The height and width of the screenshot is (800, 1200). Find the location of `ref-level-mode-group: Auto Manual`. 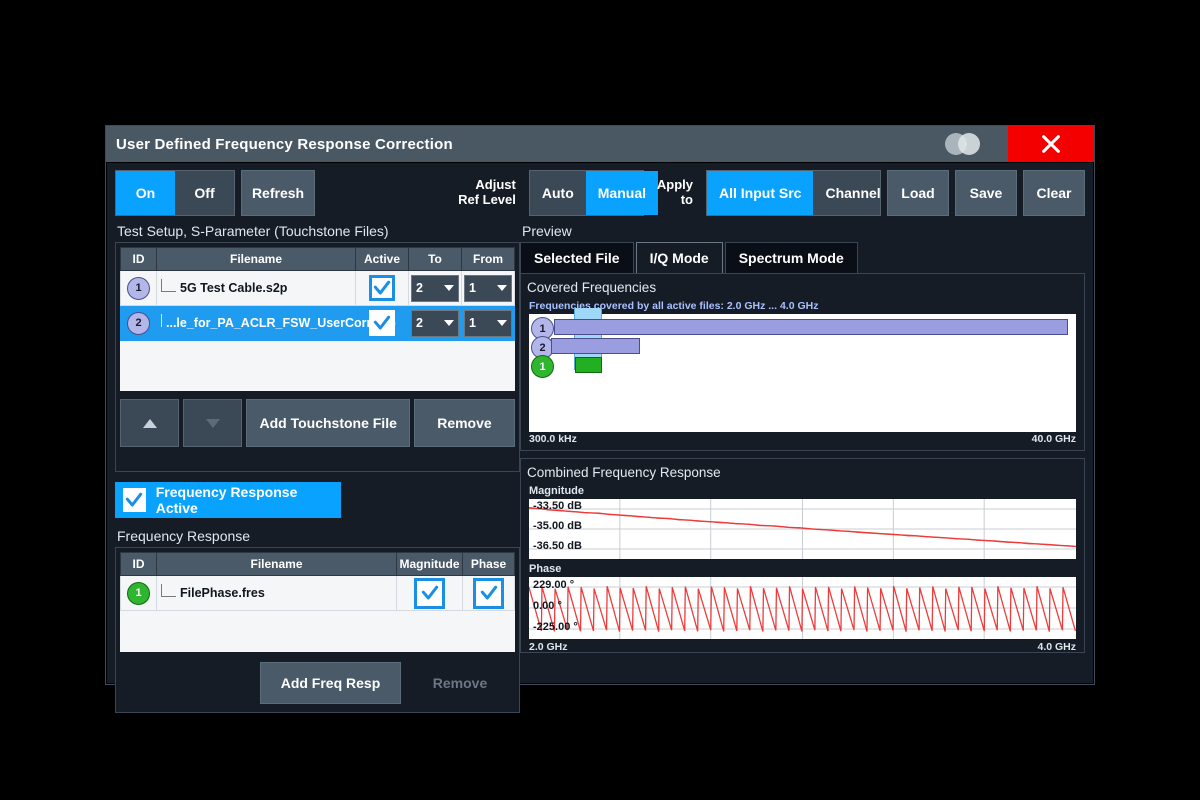

ref-level-mode-group: Auto Manual is located at coordinates (593, 193).